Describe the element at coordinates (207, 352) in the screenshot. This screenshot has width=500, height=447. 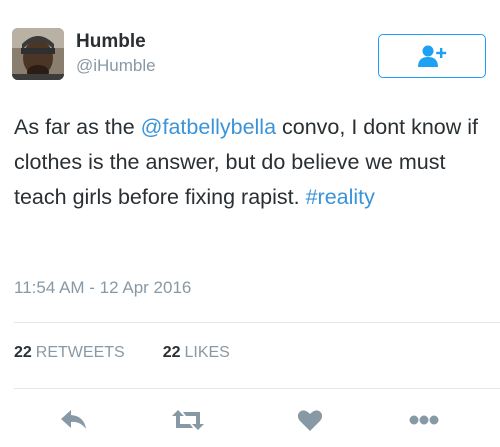
I see `likes-label: LIKES` at that location.